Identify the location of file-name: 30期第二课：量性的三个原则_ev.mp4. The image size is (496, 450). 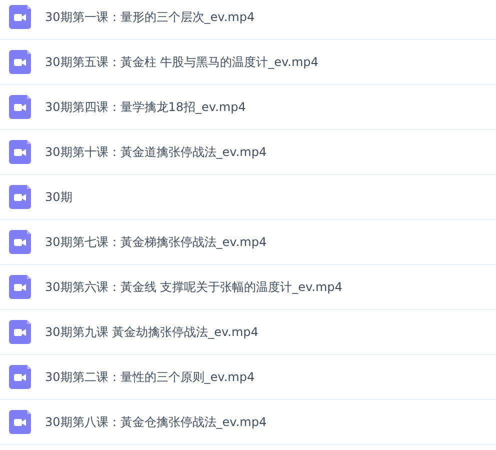
(150, 377).